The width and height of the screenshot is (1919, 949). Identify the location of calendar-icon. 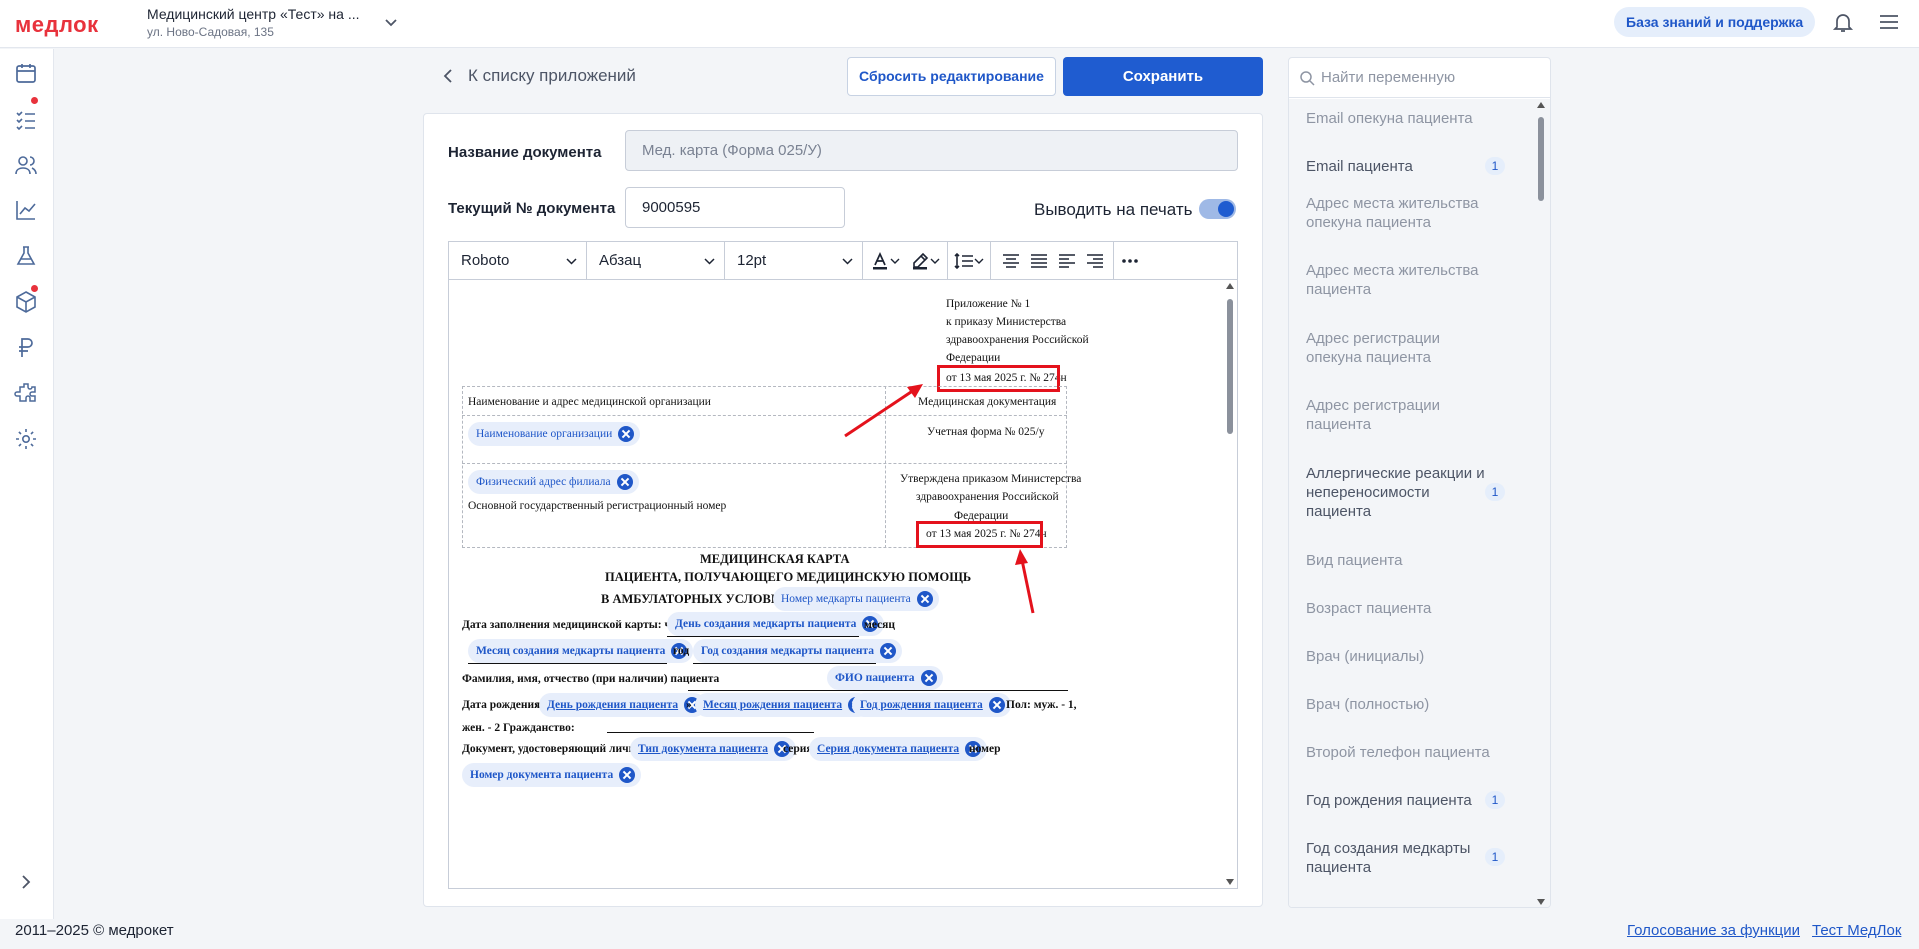
(26, 73).